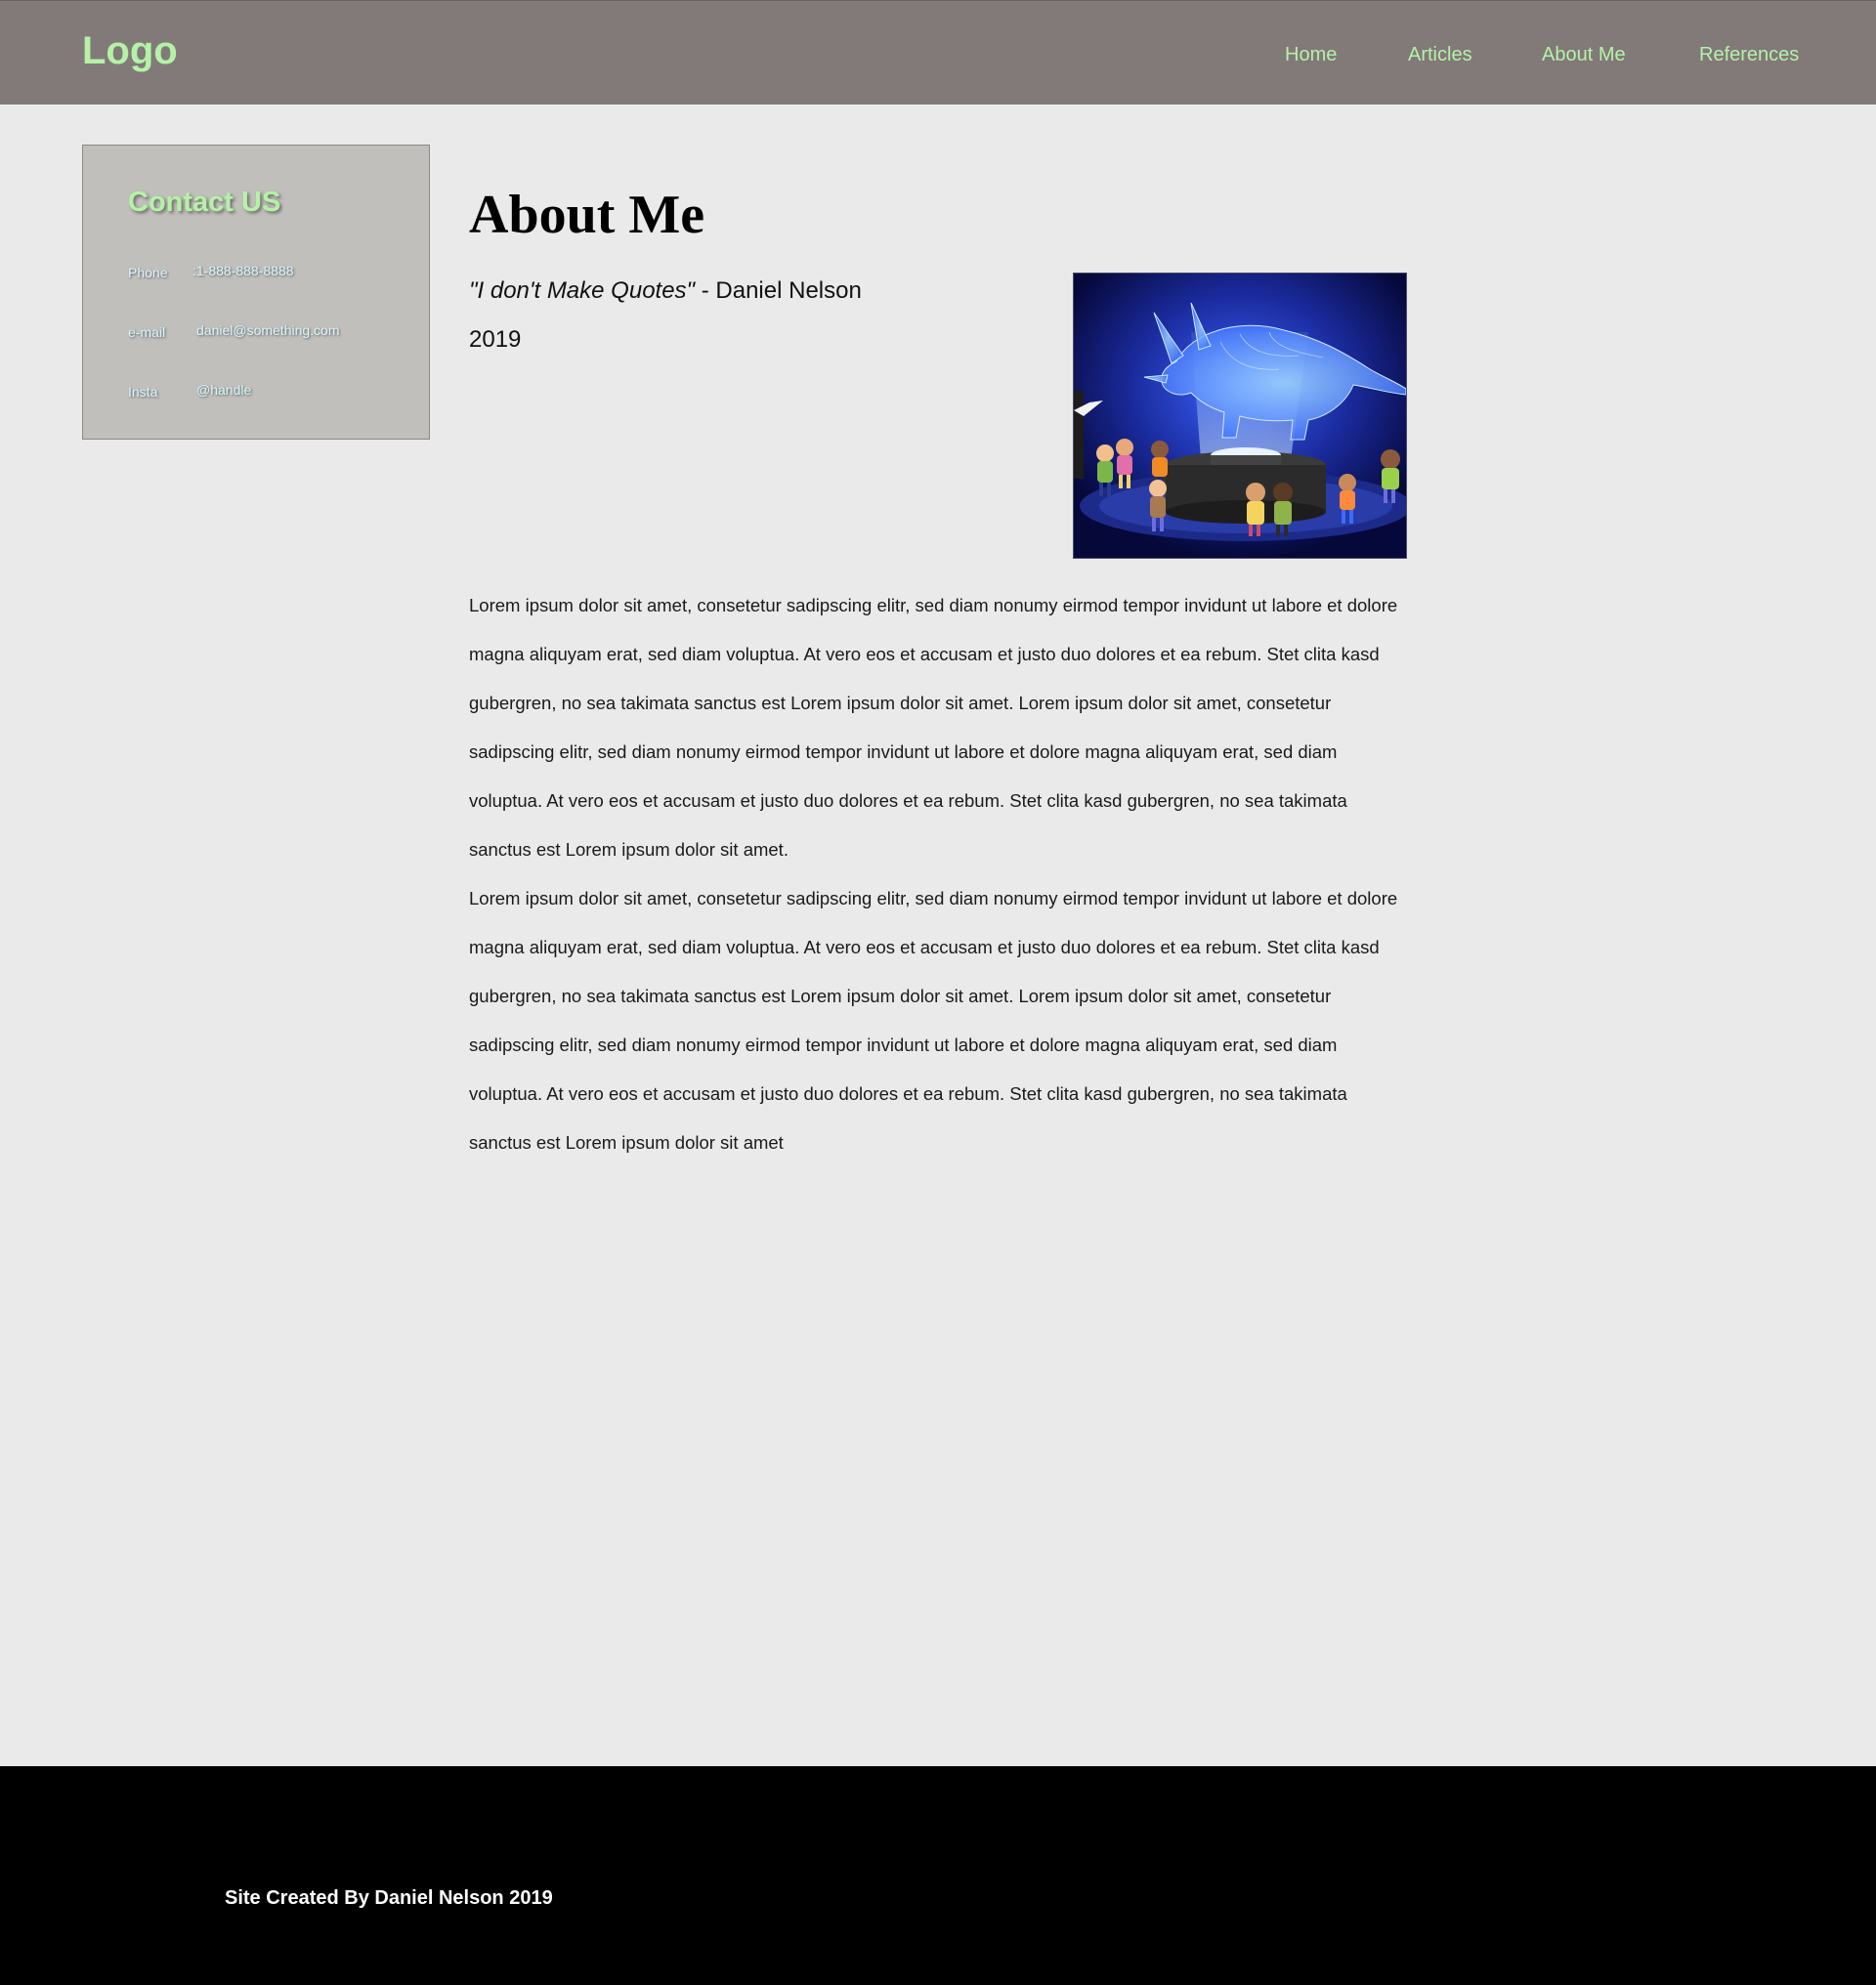 This screenshot has width=1876, height=1985. What do you see at coordinates (582, 290) in the screenshot?
I see `quote-text: "I don't Make Quotes"` at bounding box center [582, 290].